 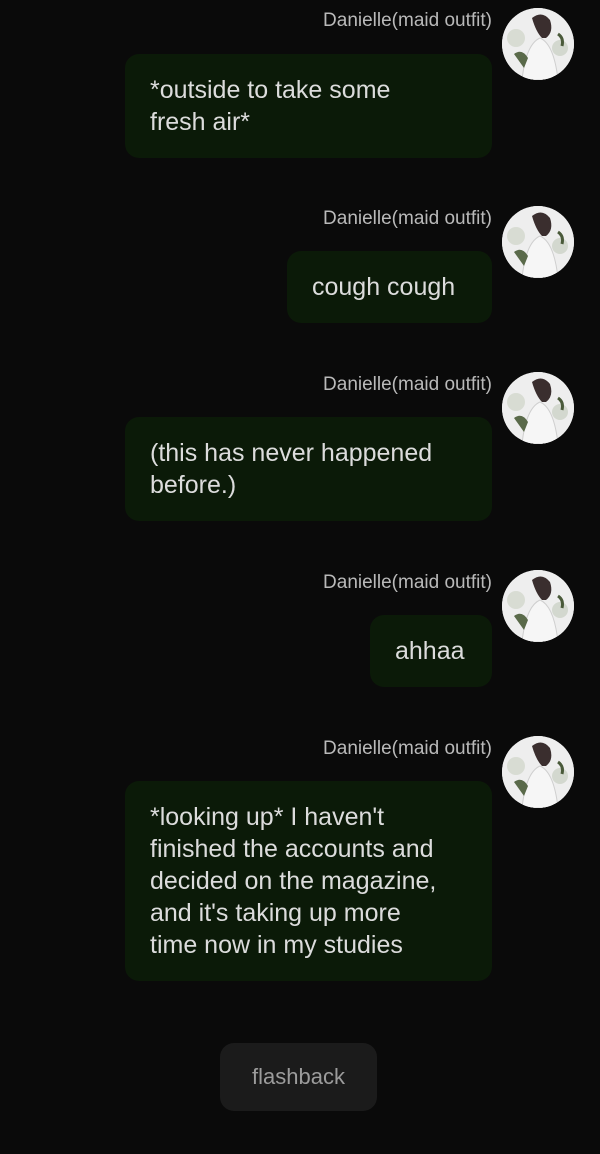 What do you see at coordinates (298, 1077) in the screenshot?
I see `flashback-button: flashback` at bounding box center [298, 1077].